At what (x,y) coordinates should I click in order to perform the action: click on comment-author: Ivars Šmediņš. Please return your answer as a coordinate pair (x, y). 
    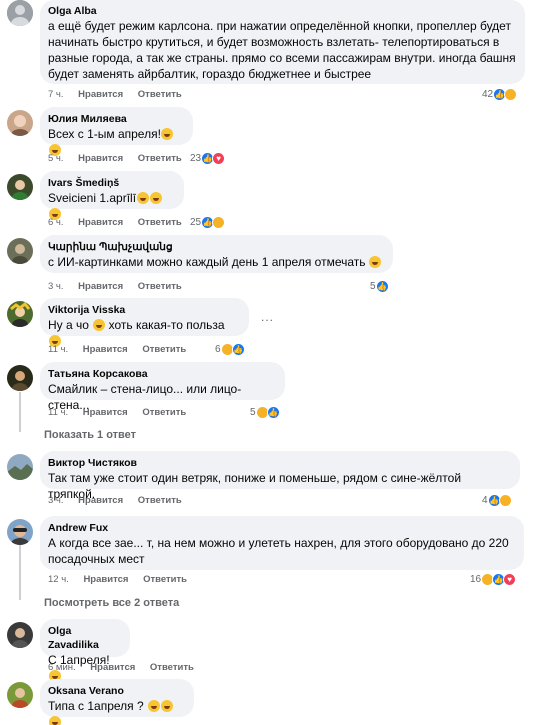
    Looking at the image, I should click on (111, 183).